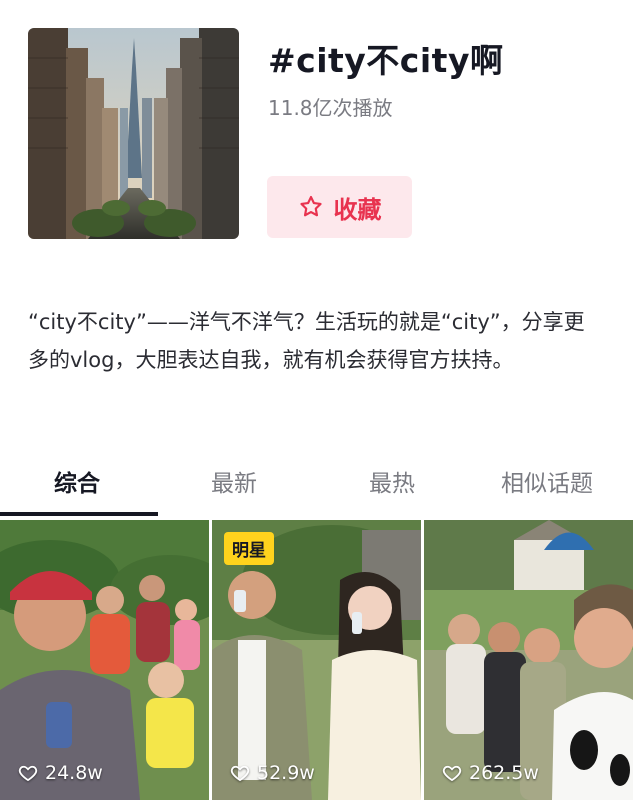  I want to click on like-count: 24.8w, so click(60, 773).